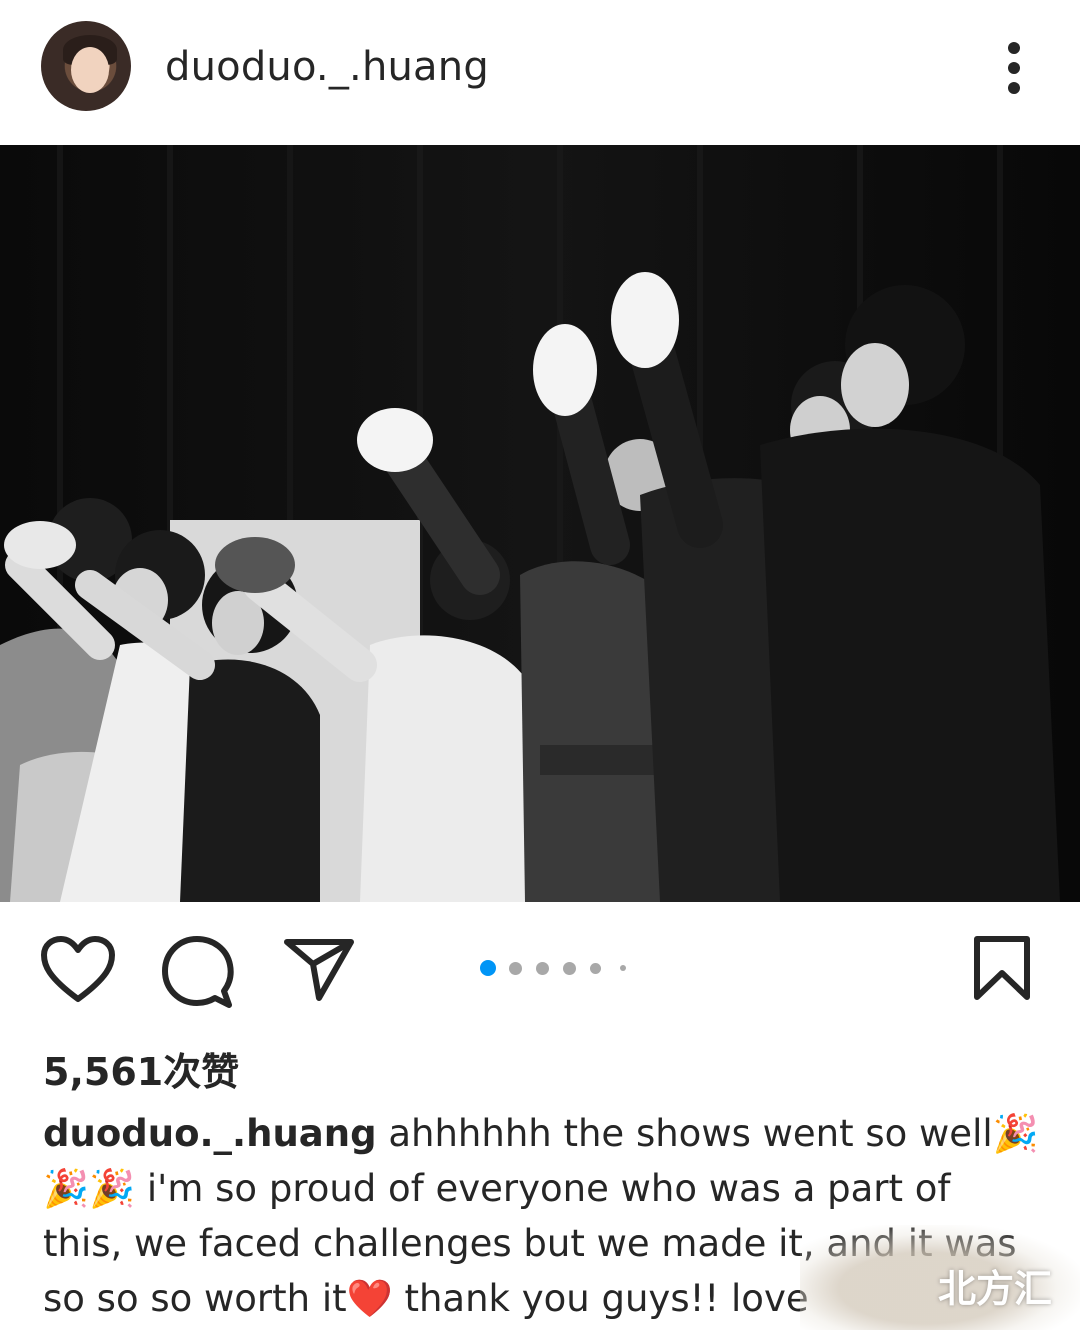  I want to click on bookmark-icon, so click(1002, 968).